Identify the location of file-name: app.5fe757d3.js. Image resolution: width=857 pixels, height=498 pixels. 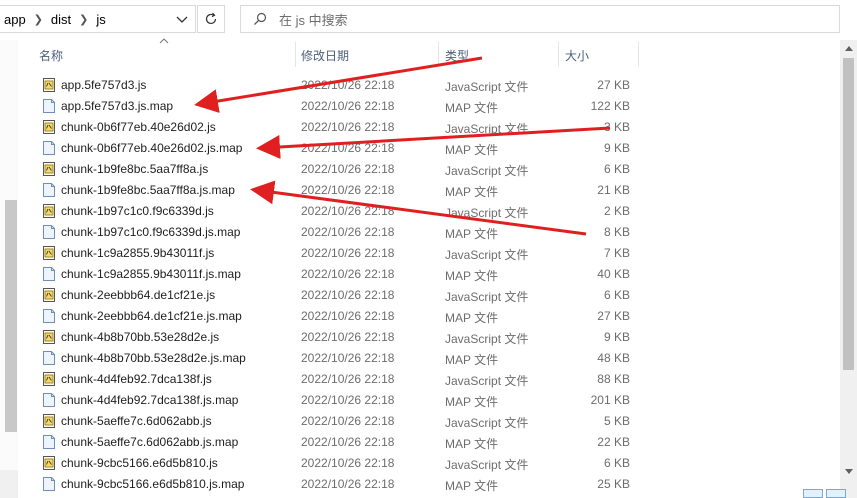
(103, 85).